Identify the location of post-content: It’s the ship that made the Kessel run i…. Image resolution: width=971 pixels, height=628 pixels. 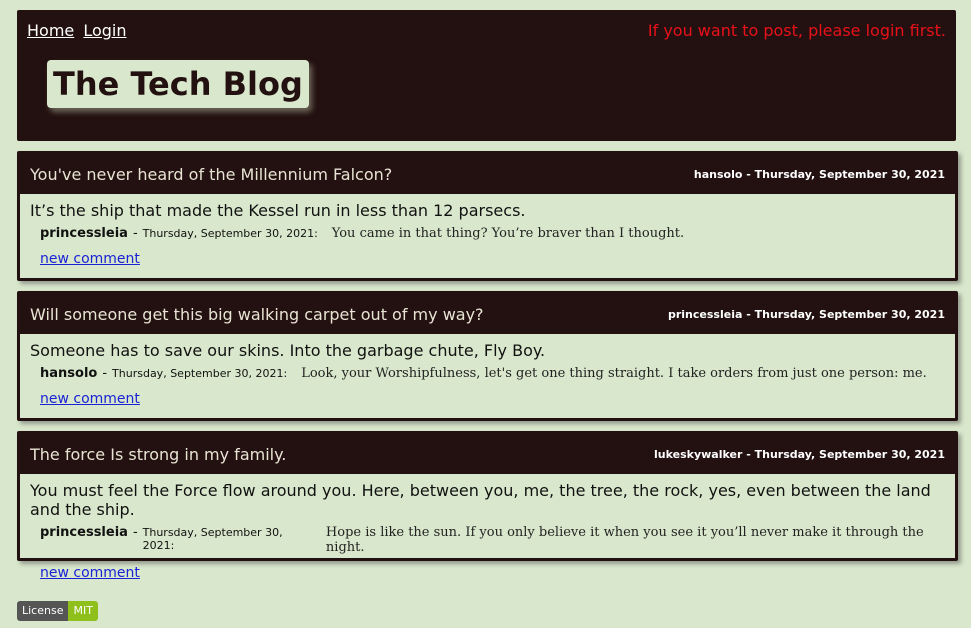
(278, 210).